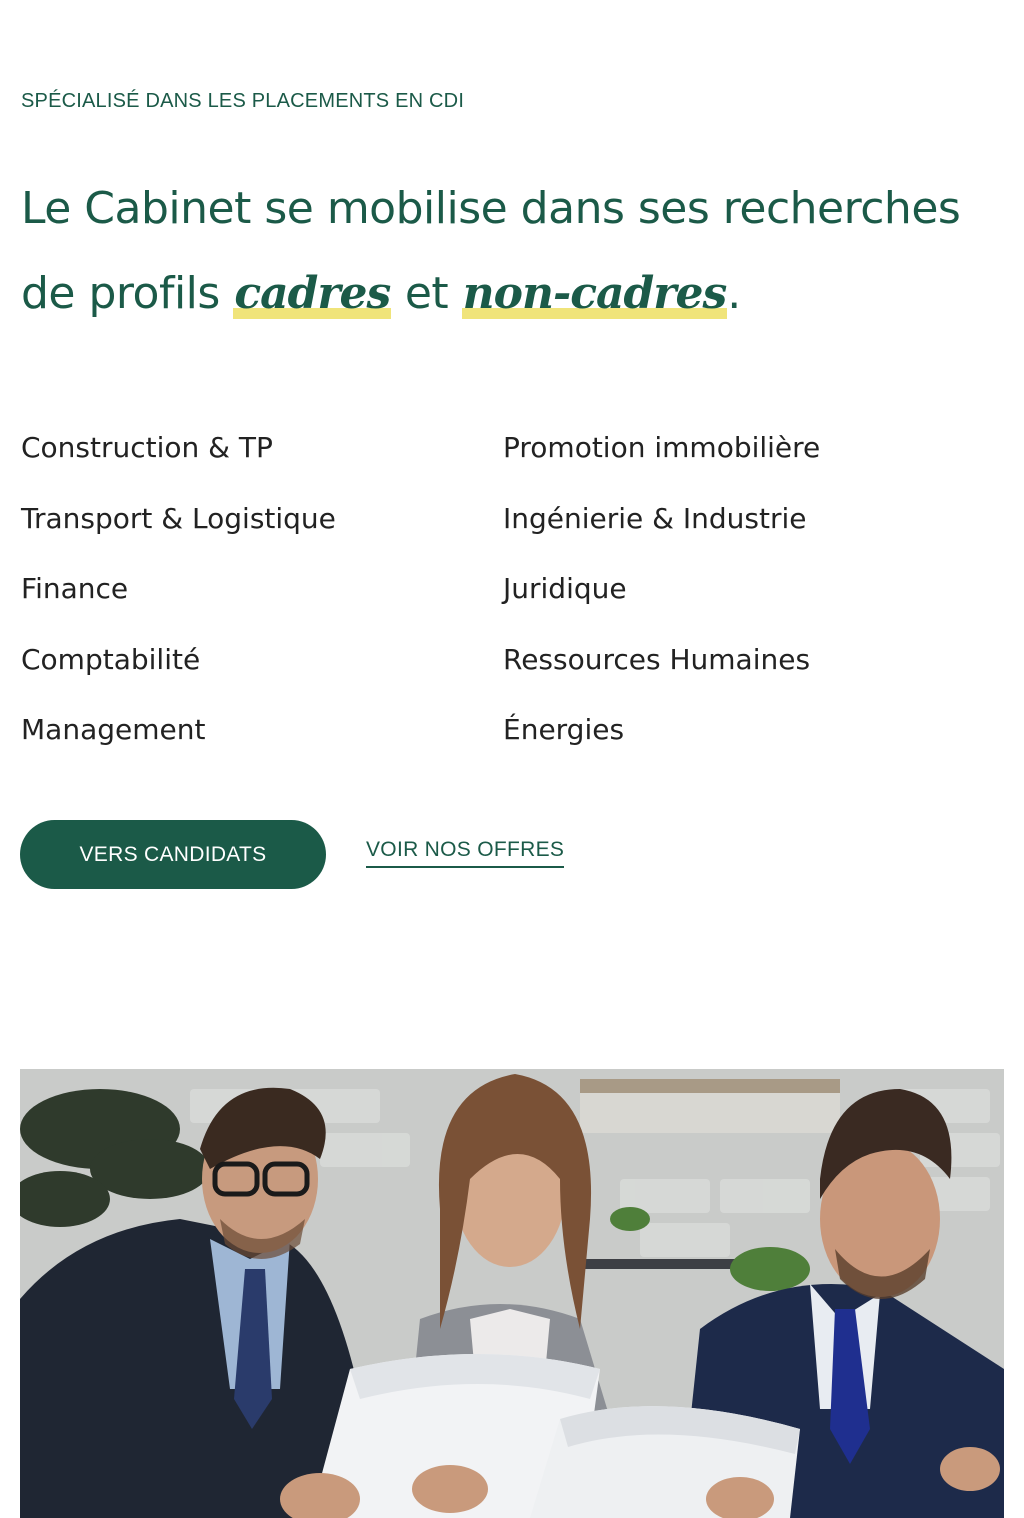  Describe the element at coordinates (564, 729) in the screenshot. I see `sector-item: Énergies` at that location.